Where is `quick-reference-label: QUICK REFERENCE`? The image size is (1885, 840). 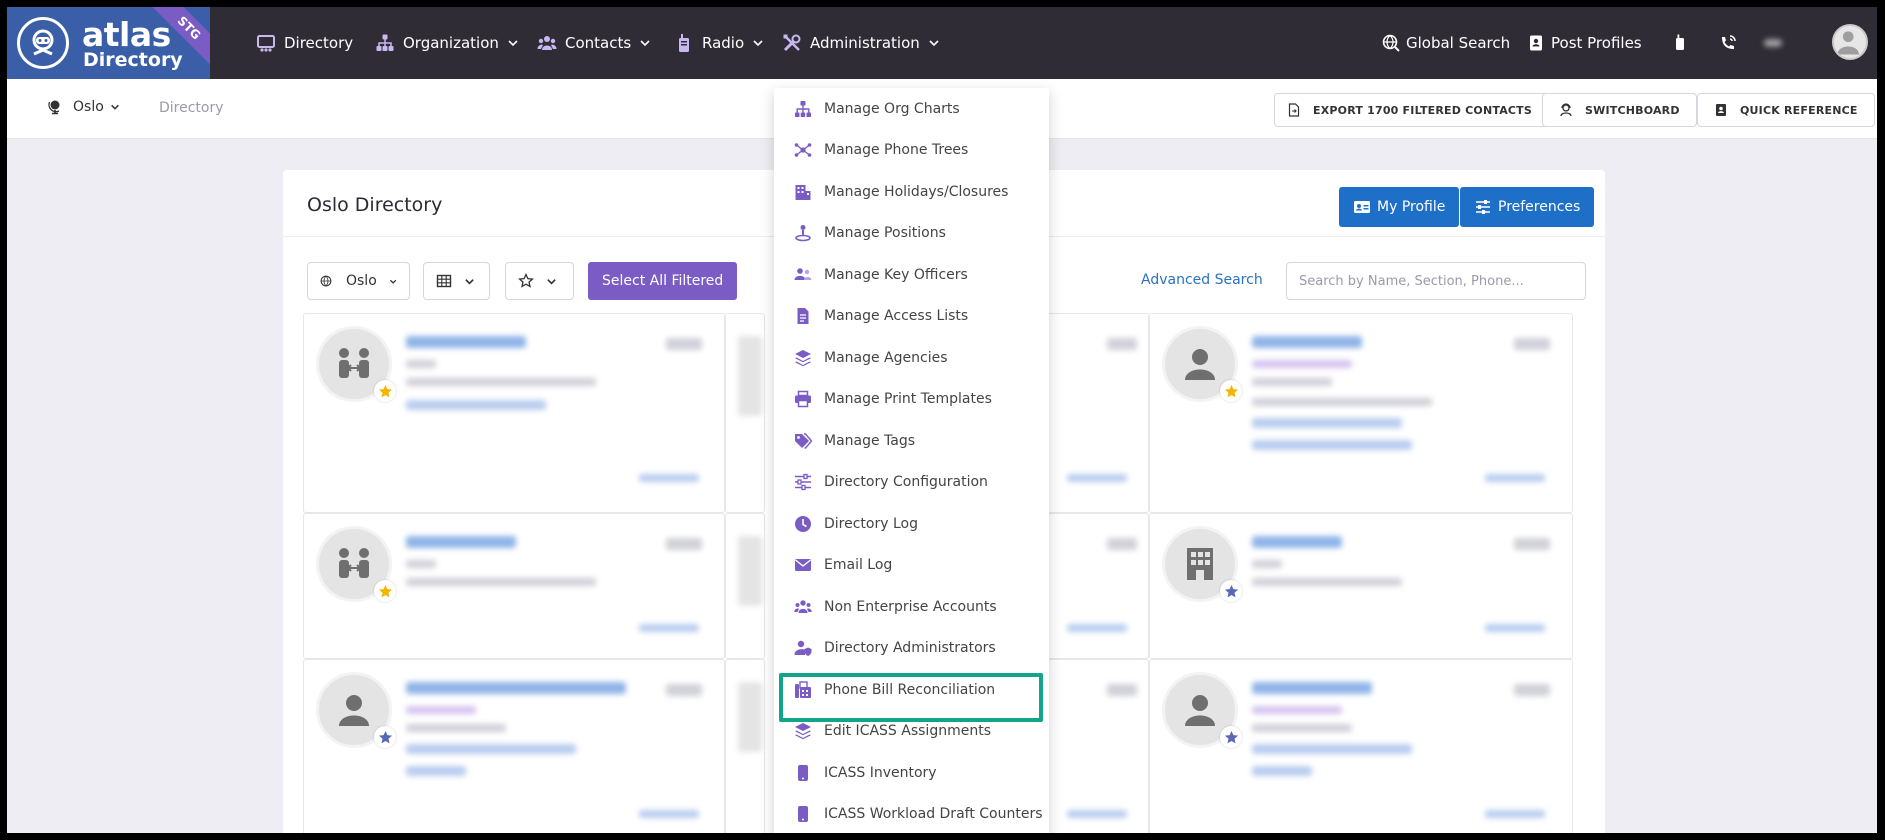
quick-reference-label: QUICK REFERENCE is located at coordinates (1799, 110).